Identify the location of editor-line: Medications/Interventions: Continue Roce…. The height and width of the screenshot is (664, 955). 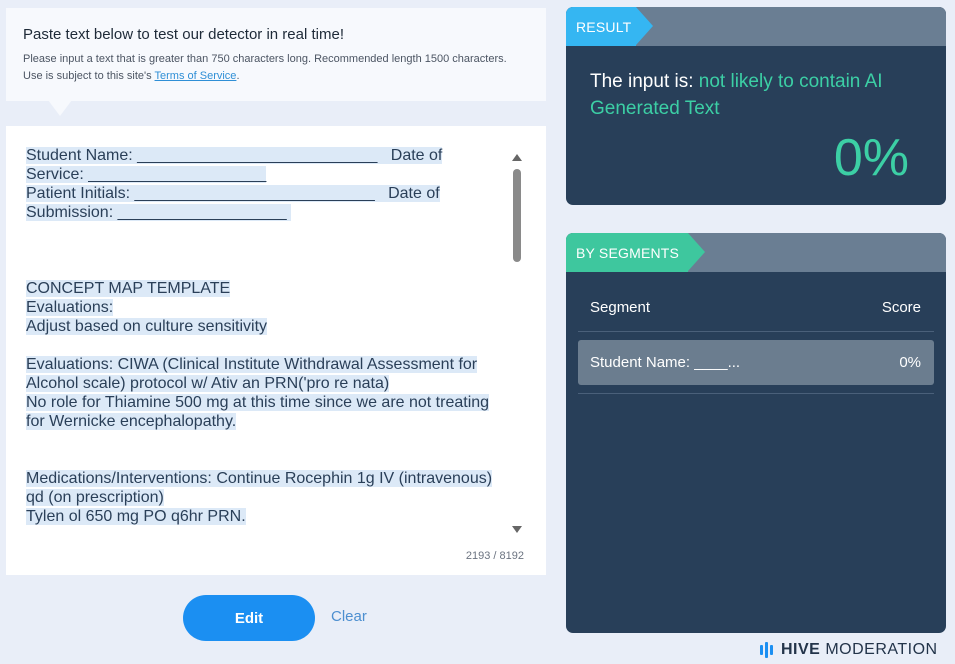
(259, 478).